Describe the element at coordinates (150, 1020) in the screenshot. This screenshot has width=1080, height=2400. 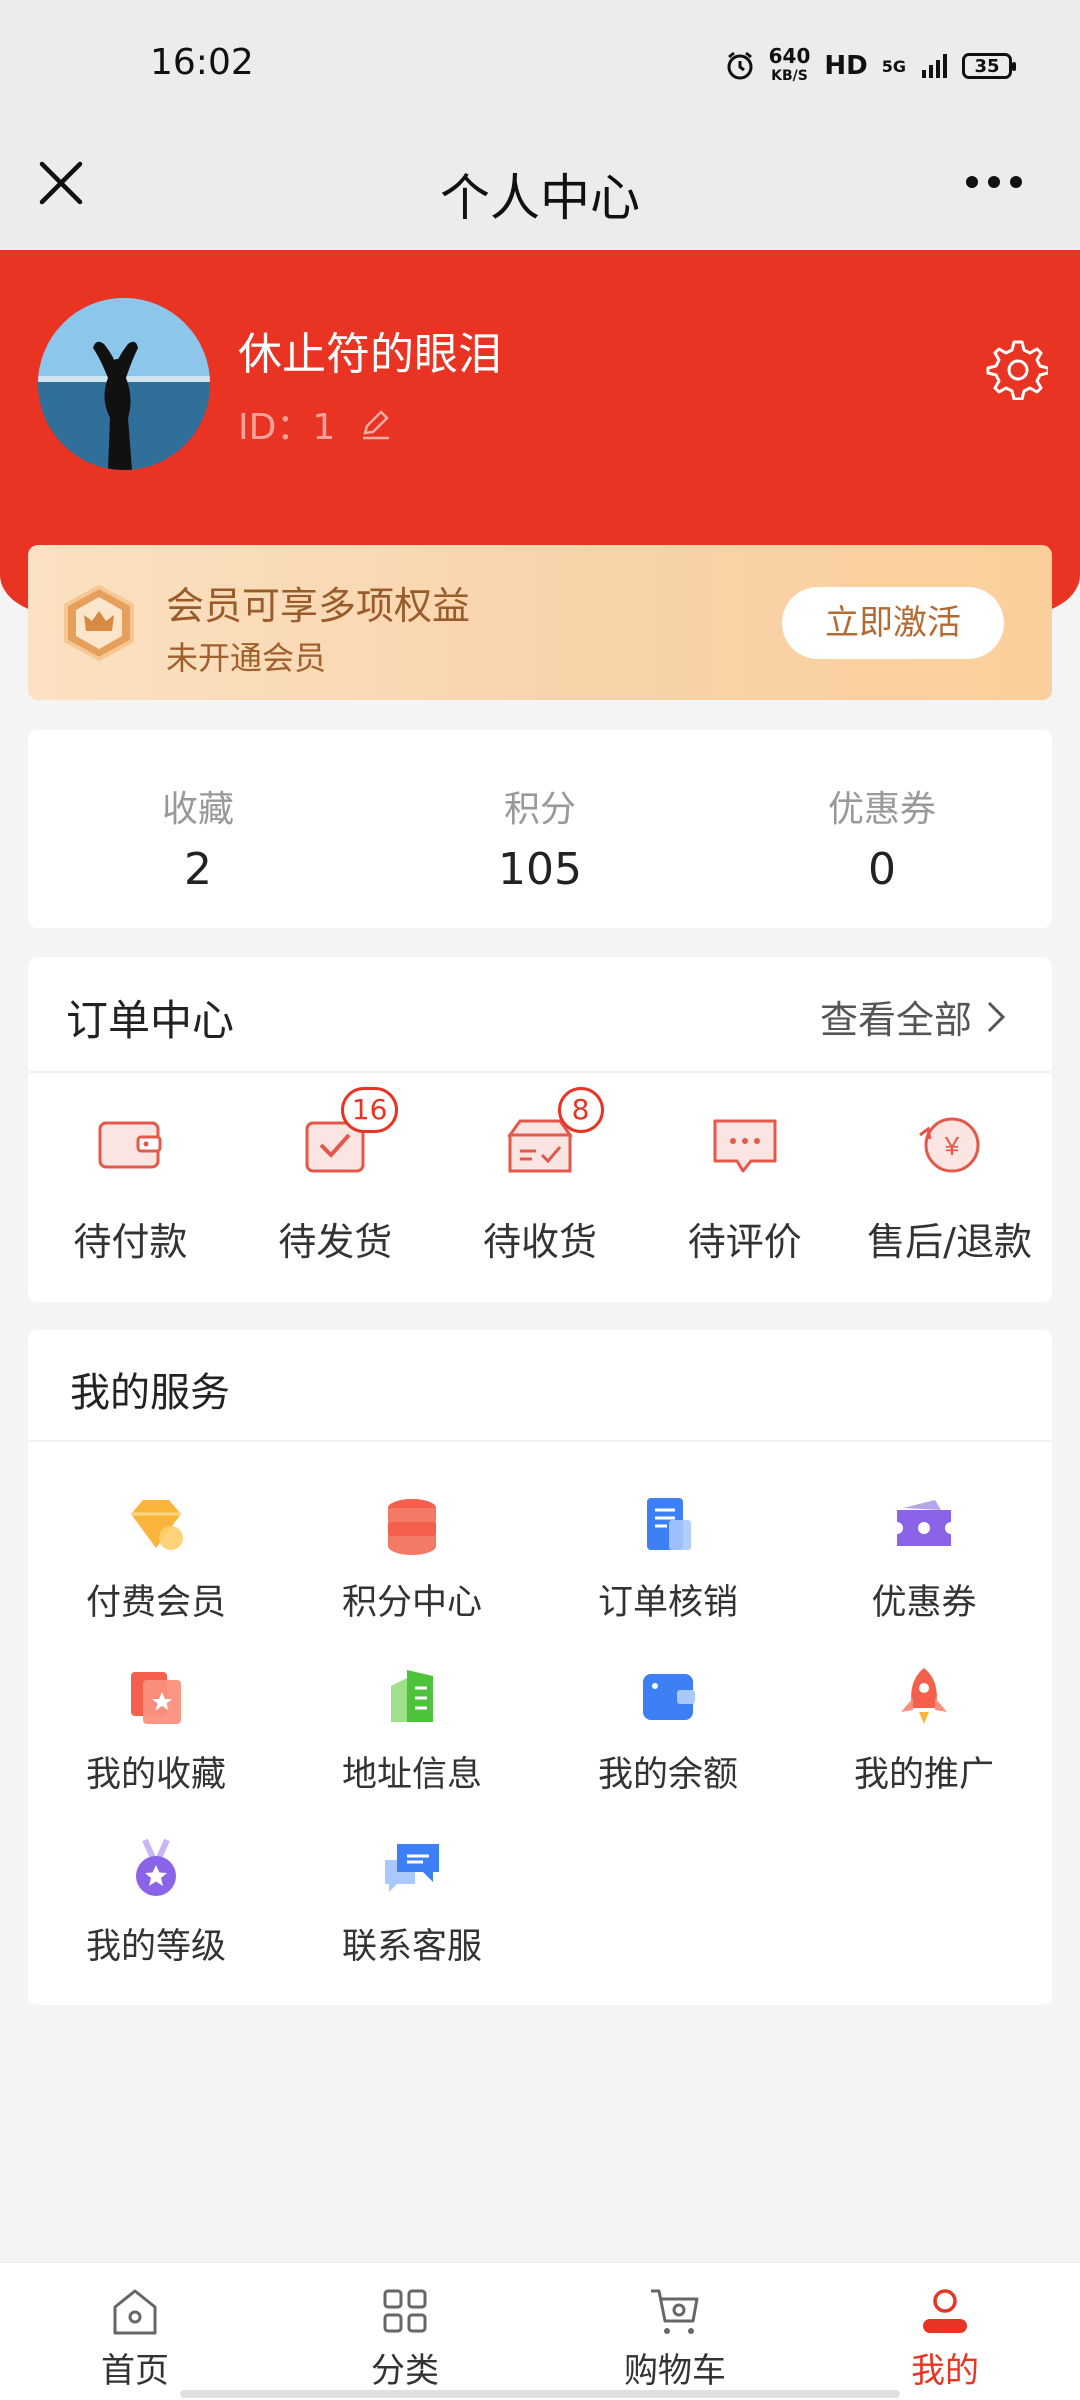
I see `order-center-title: 订单中心` at that location.